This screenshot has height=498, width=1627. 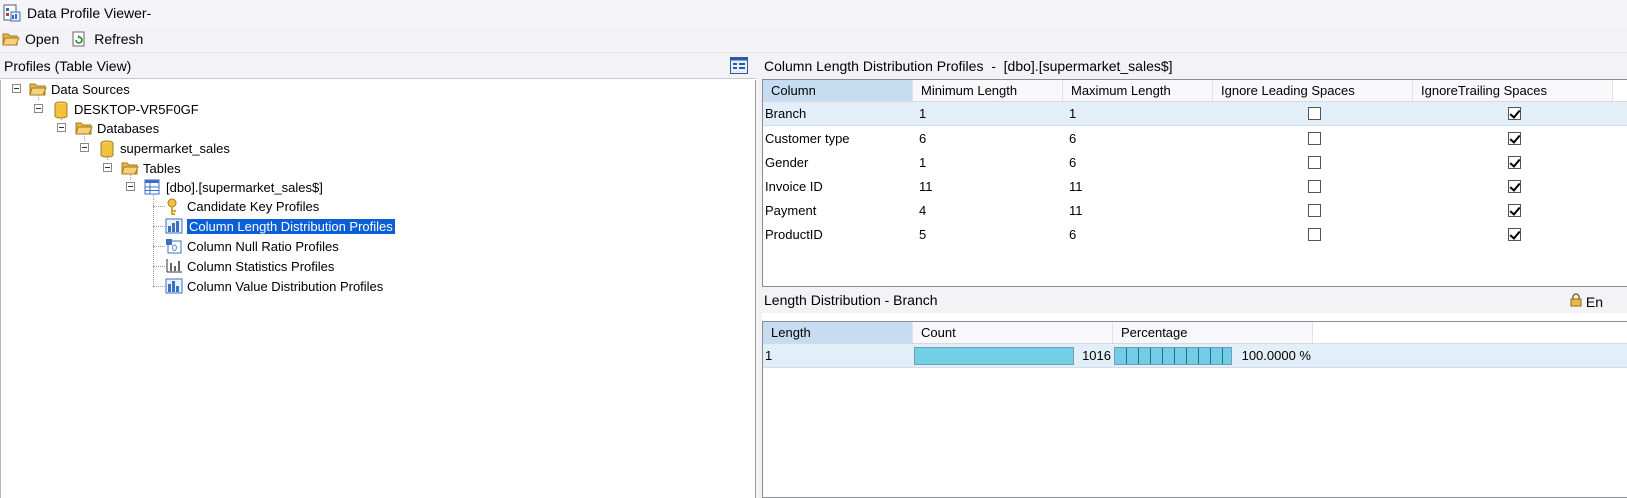 I want to click on percentage-bar, so click(x=1173, y=355).